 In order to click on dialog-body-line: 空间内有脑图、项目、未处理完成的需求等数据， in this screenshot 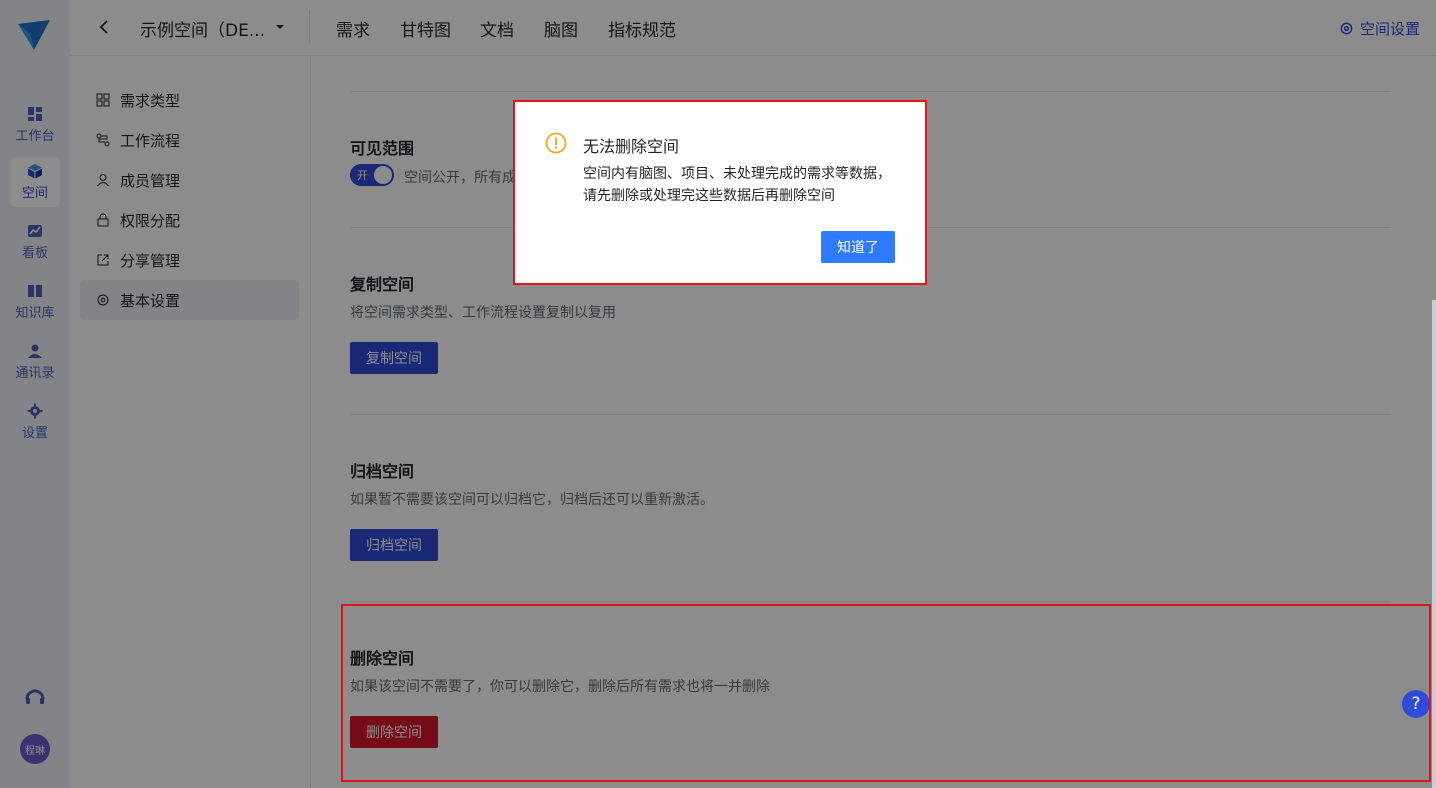, I will do `click(737, 174)`.